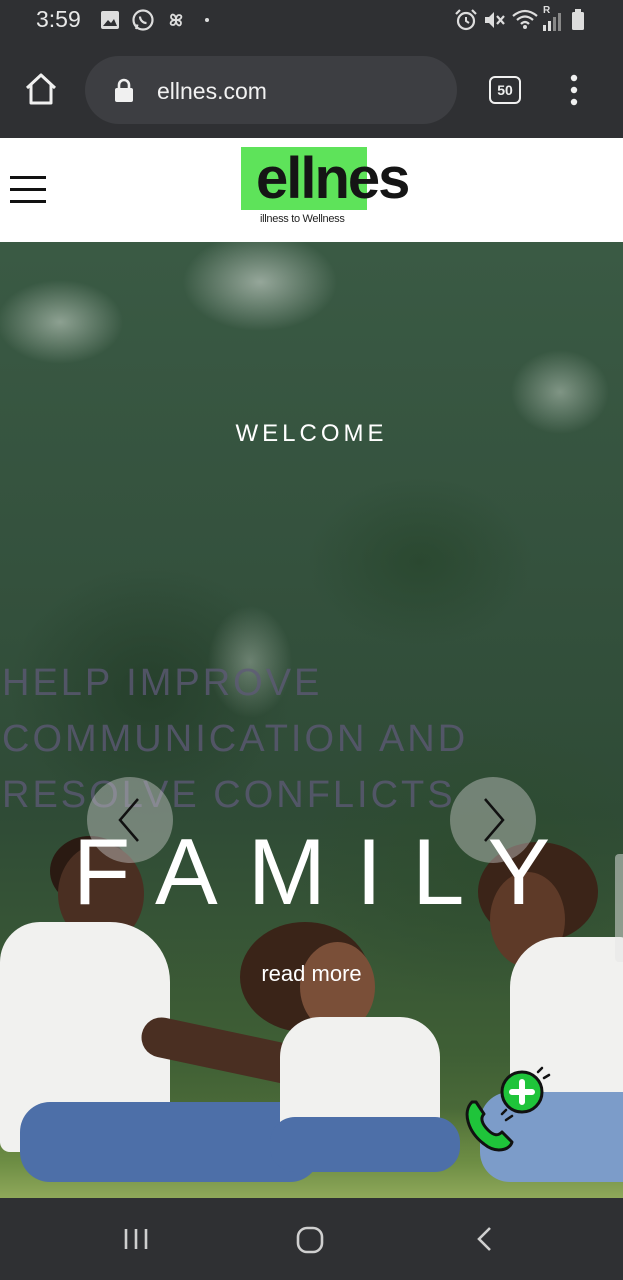 This screenshot has width=623, height=1280. I want to click on scrollbar-handle, so click(619, 908).